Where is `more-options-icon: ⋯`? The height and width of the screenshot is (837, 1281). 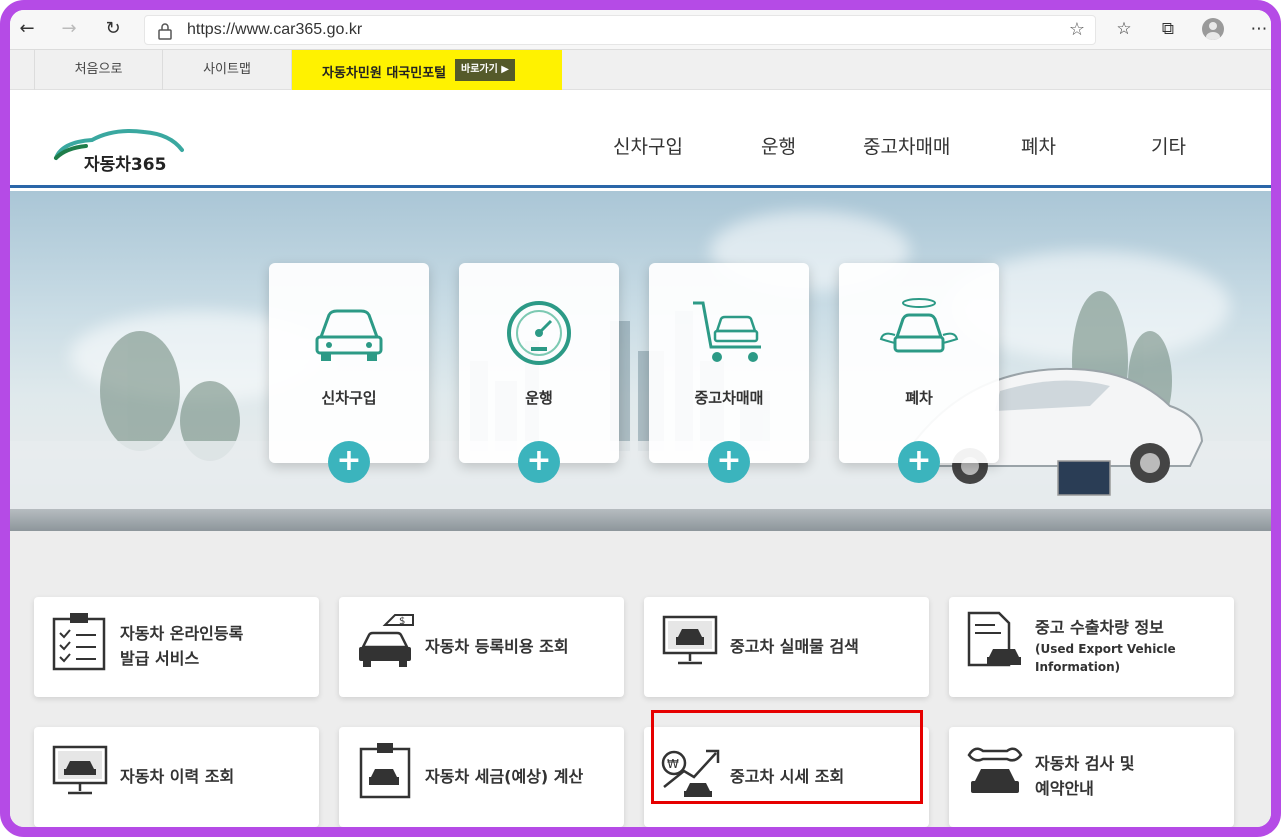 more-options-icon: ⋯ is located at coordinates (1259, 29).